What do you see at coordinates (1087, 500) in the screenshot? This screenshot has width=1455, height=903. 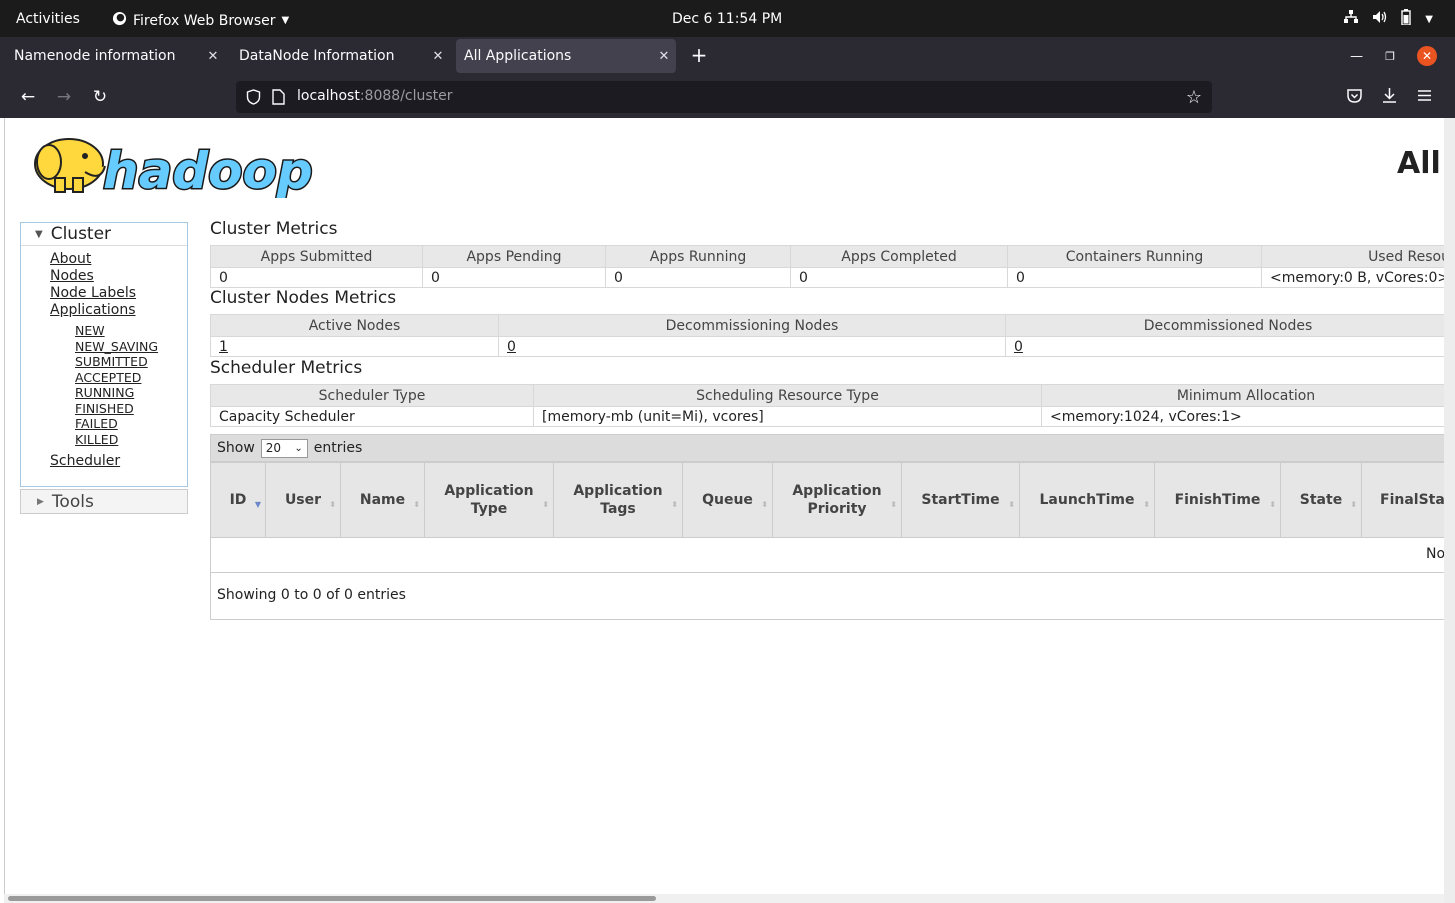 I see `column-header-launchtime: LaunchTime ⬍` at bounding box center [1087, 500].